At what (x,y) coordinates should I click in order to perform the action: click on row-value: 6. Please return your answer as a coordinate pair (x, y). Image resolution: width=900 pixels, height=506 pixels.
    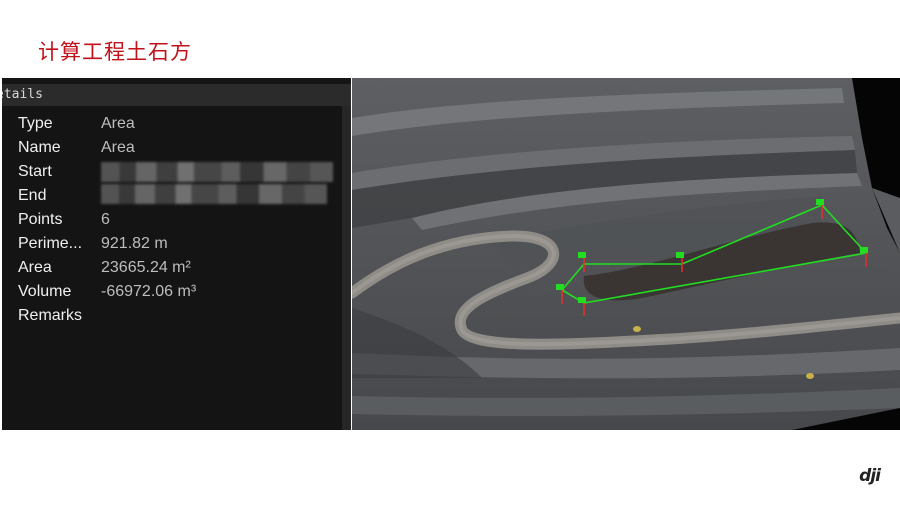
    Looking at the image, I should click on (105, 219).